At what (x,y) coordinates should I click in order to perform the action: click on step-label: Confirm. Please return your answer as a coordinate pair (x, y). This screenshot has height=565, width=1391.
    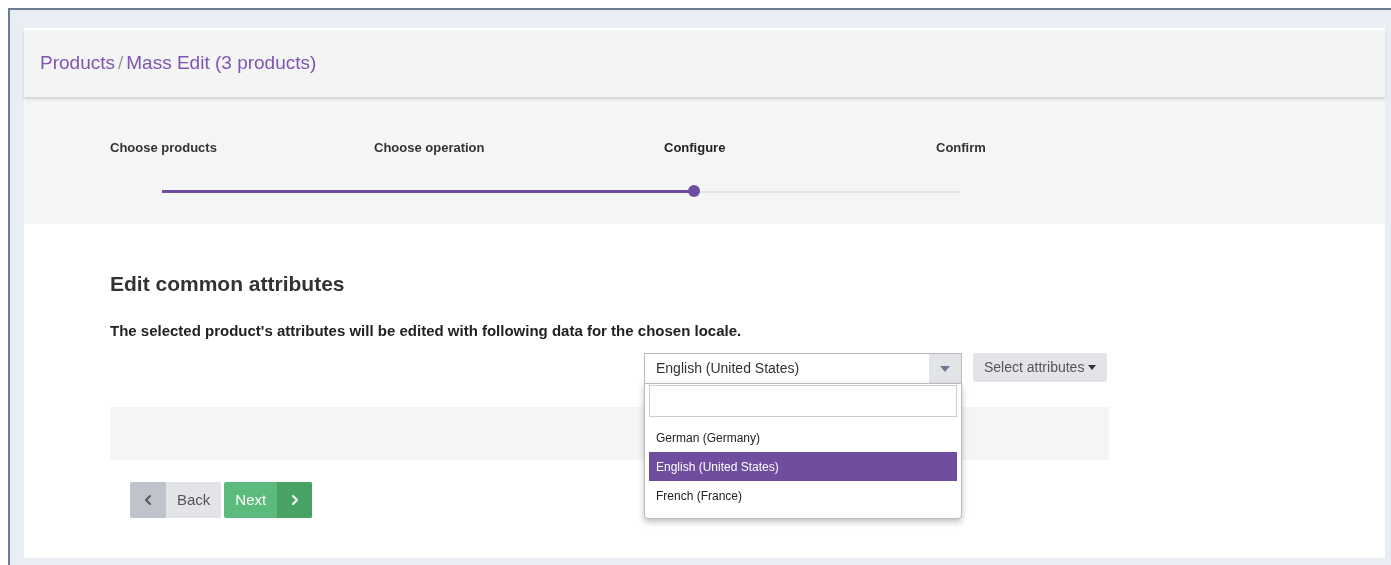
    Looking at the image, I should click on (961, 147).